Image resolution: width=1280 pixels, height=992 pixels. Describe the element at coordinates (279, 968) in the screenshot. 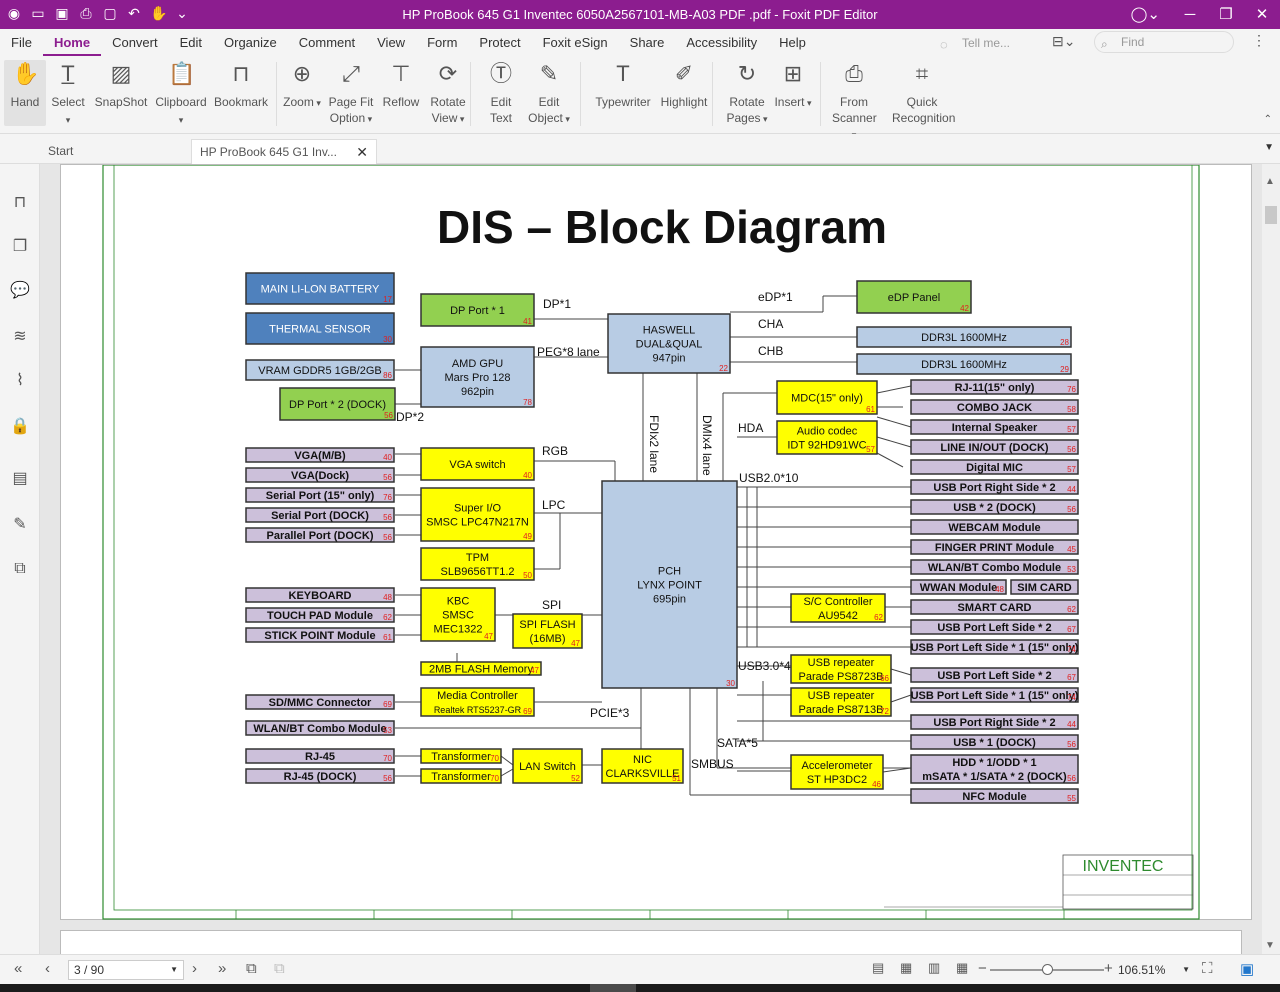

I see `next-view-icon: ⧉` at that location.